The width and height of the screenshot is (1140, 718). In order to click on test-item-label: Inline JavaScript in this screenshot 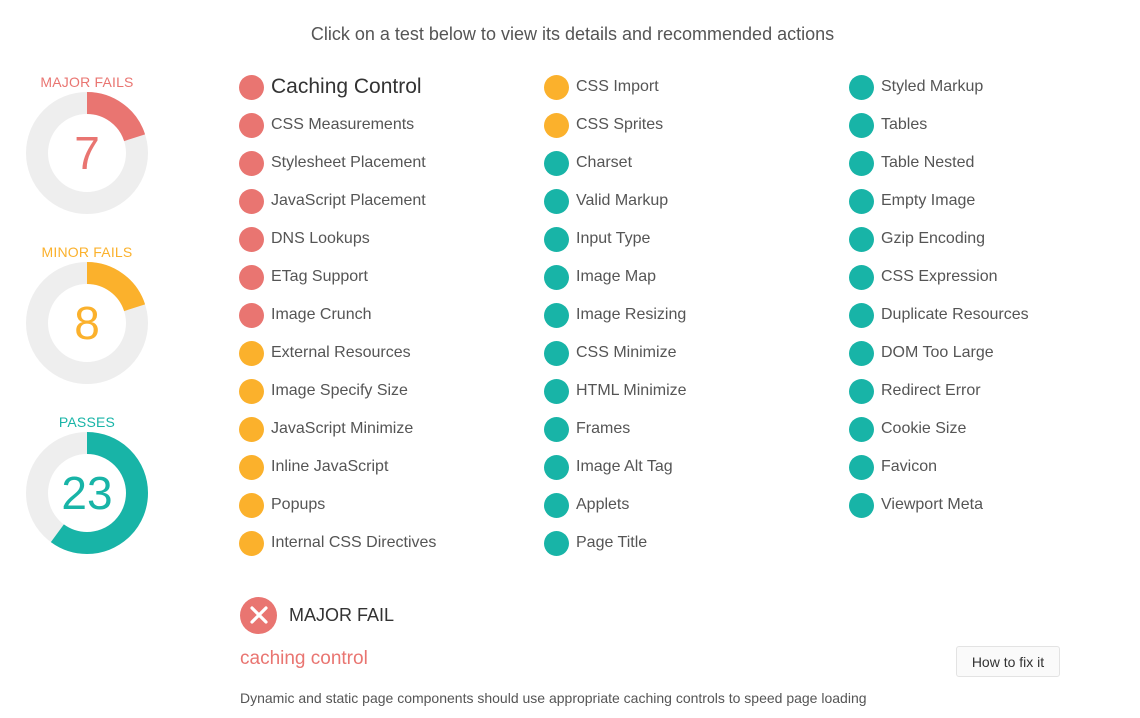, I will do `click(330, 466)`.